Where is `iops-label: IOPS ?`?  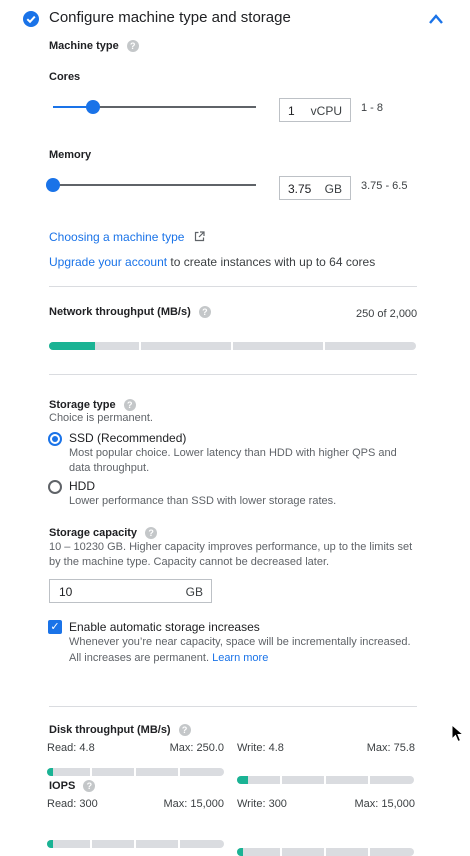
iops-label: IOPS ? is located at coordinates (72, 786).